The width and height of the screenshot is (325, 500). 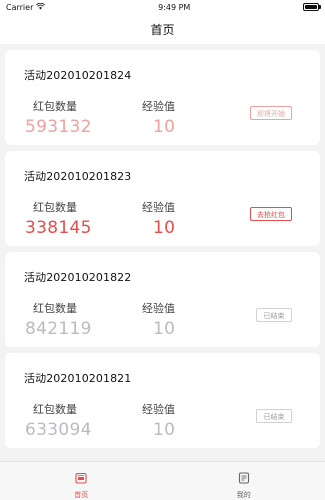 What do you see at coordinates (81, 478) in the screenshot?
I see `home-icon` at bounding box center [81, 478].